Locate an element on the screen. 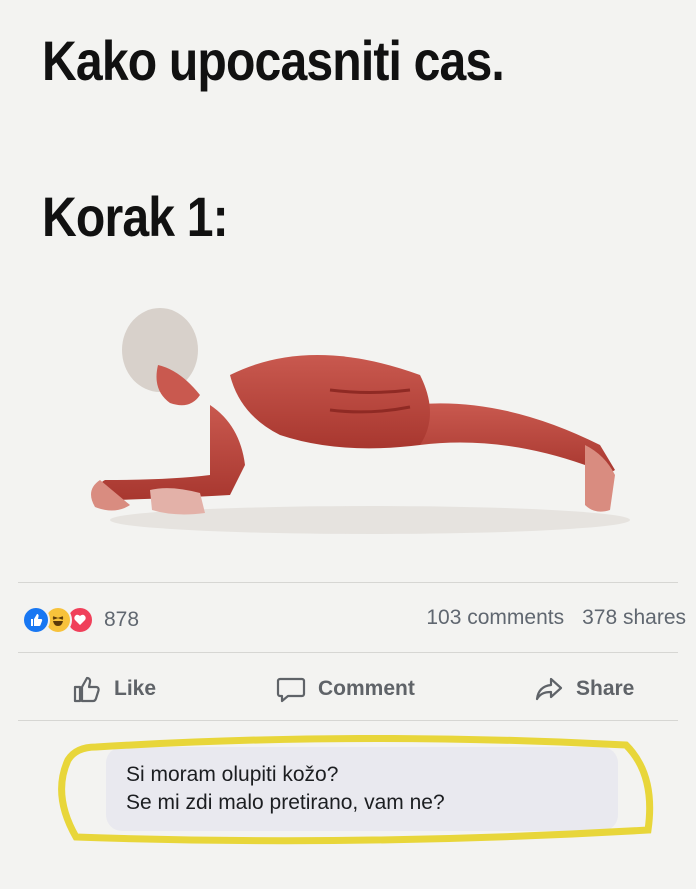  like-icon is located at coordinates (36, 620).